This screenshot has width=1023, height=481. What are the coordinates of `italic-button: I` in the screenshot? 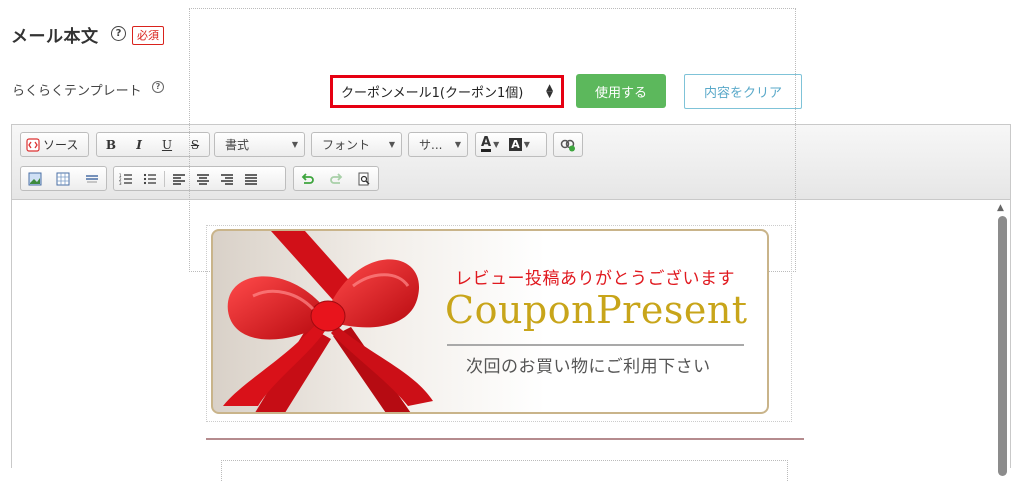 It's located at (139, 144).